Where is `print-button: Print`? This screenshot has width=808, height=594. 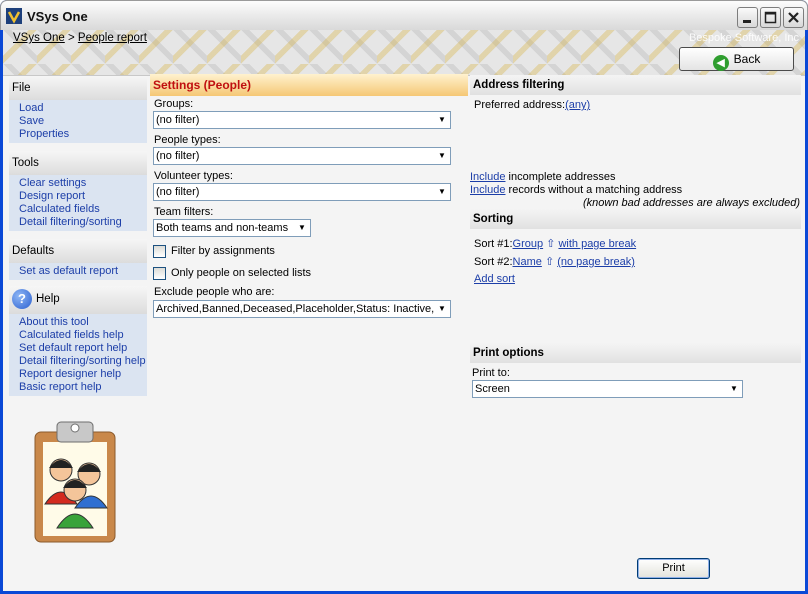
print-button: Print is located at coordinates (673, 568).